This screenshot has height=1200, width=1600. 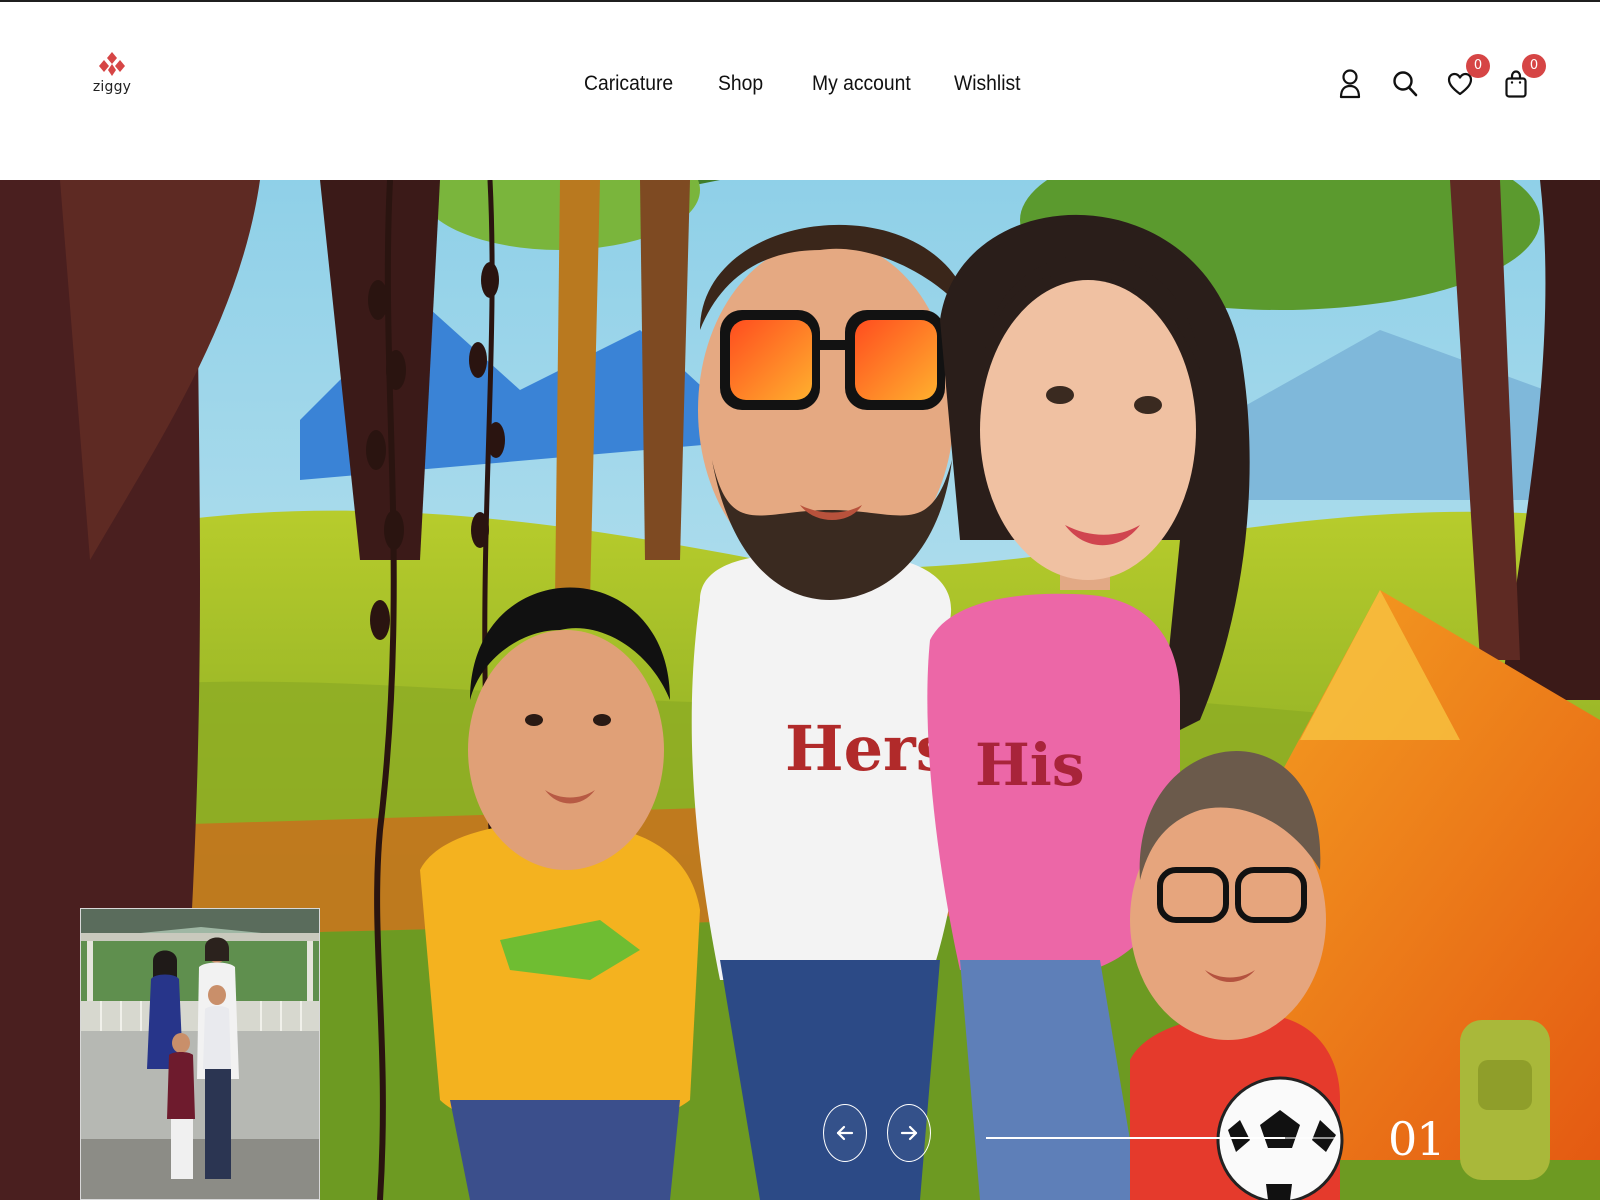 I want to click on wishlist-button: 0, so click(x=1467, y=78).